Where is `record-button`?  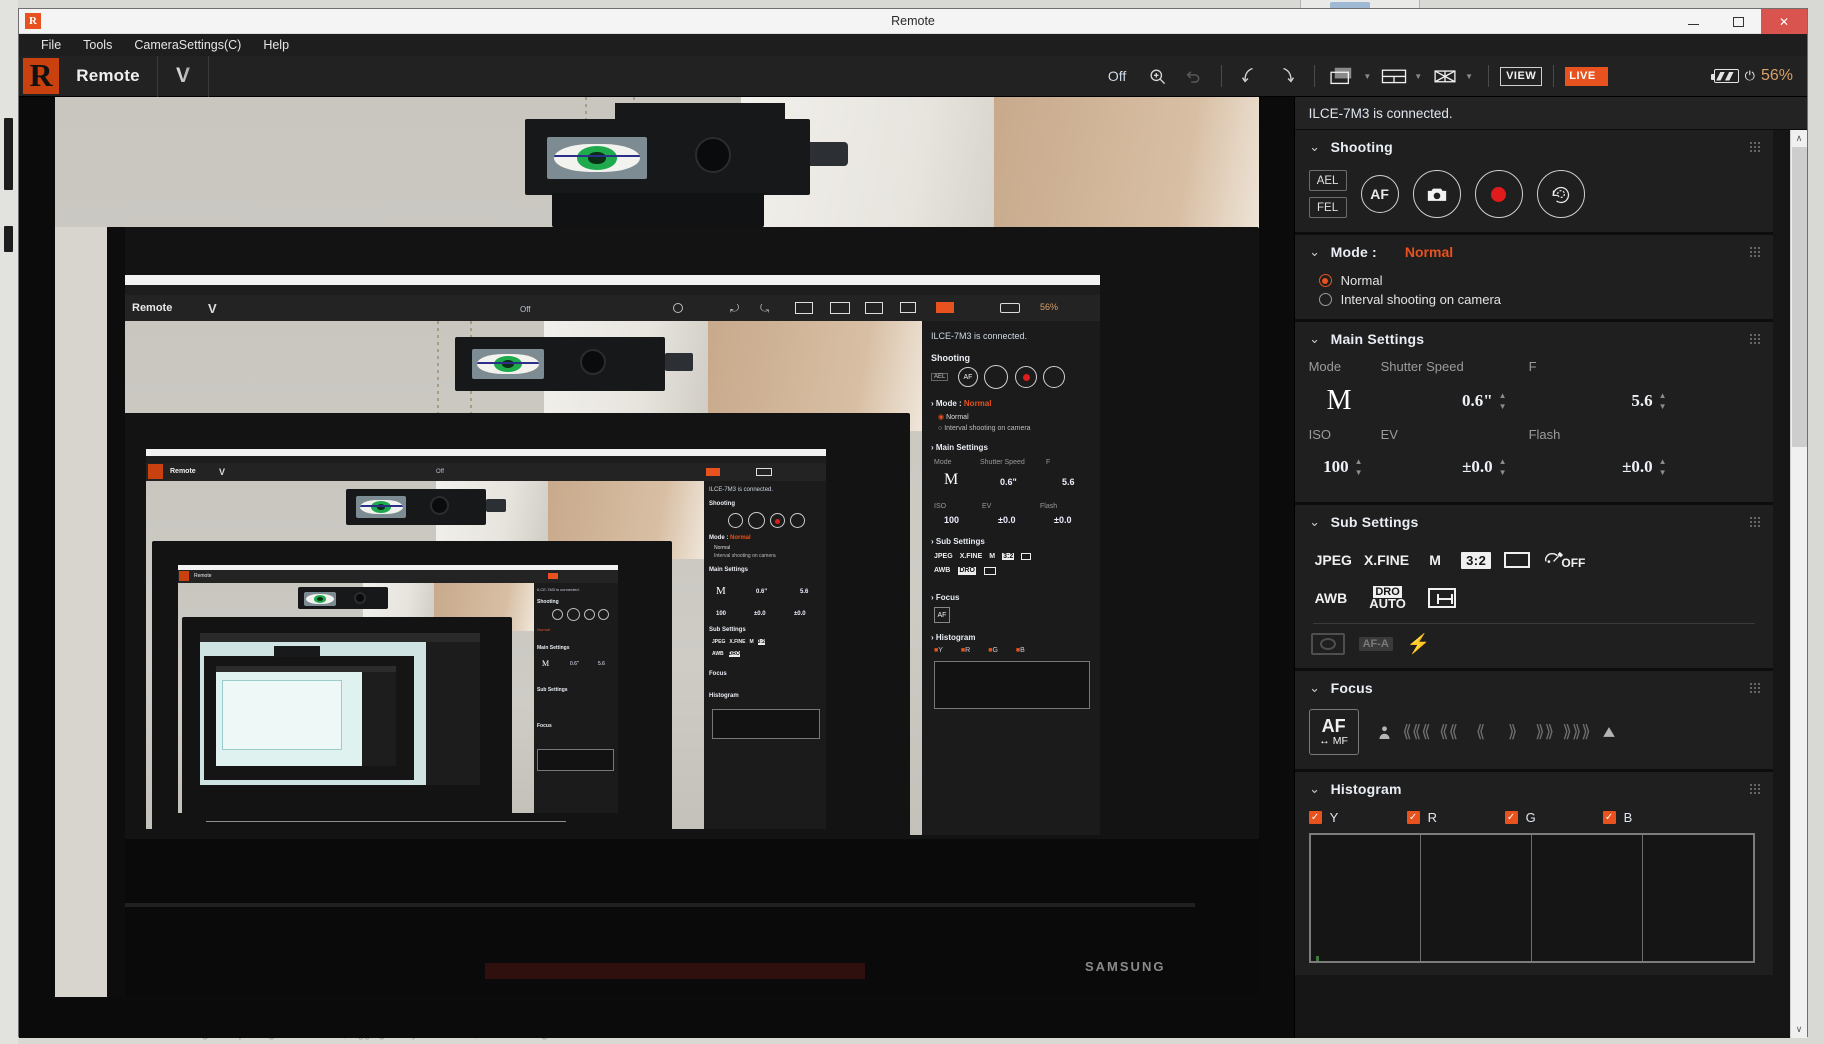 record-button is located at coordinates (1498, 194).